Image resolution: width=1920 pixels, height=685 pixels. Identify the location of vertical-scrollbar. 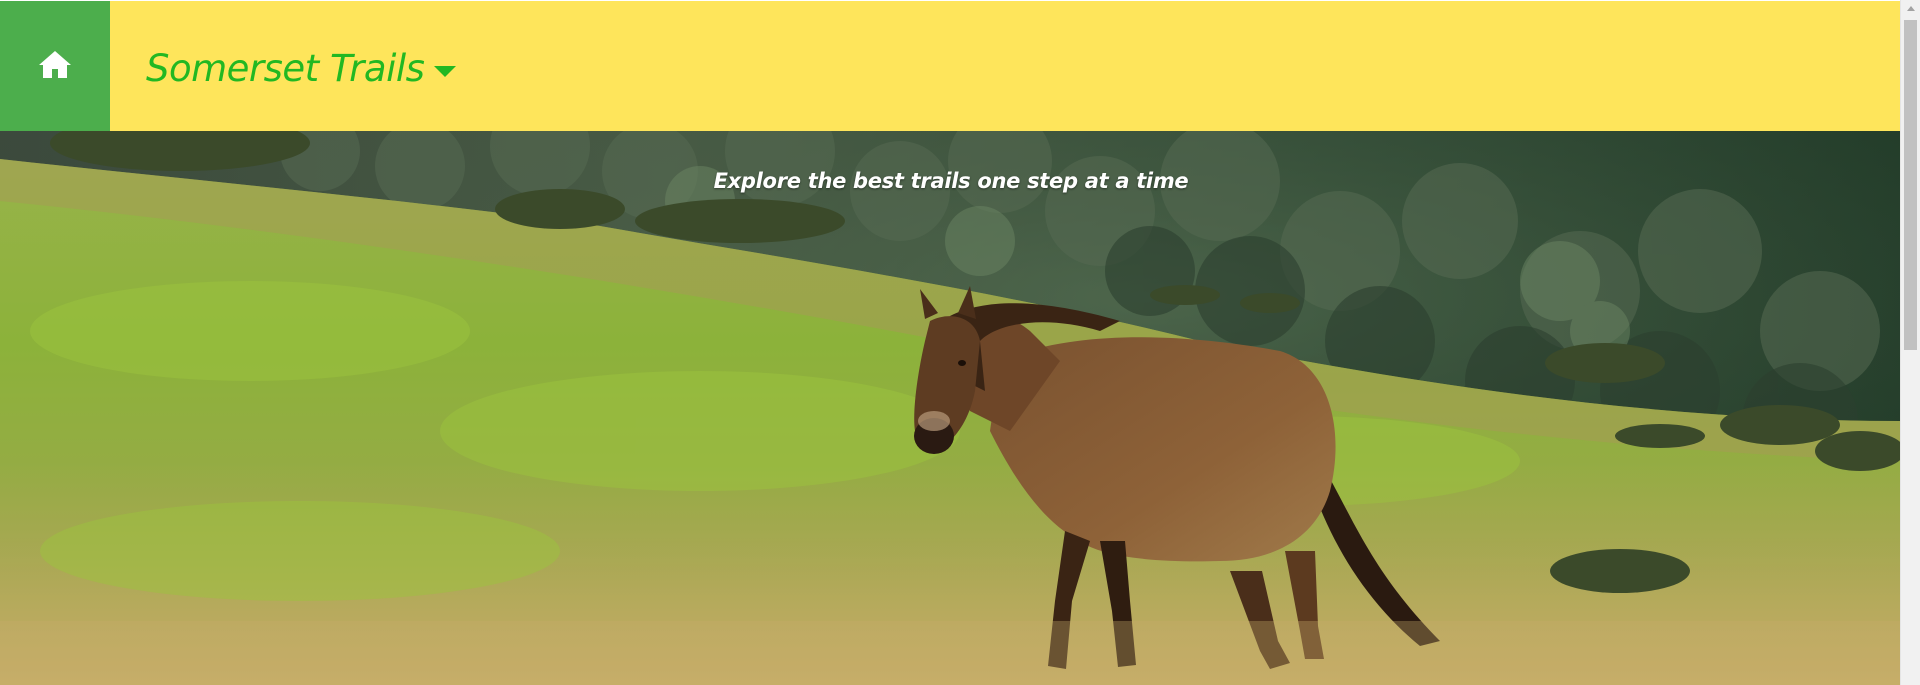
(1910, 342).